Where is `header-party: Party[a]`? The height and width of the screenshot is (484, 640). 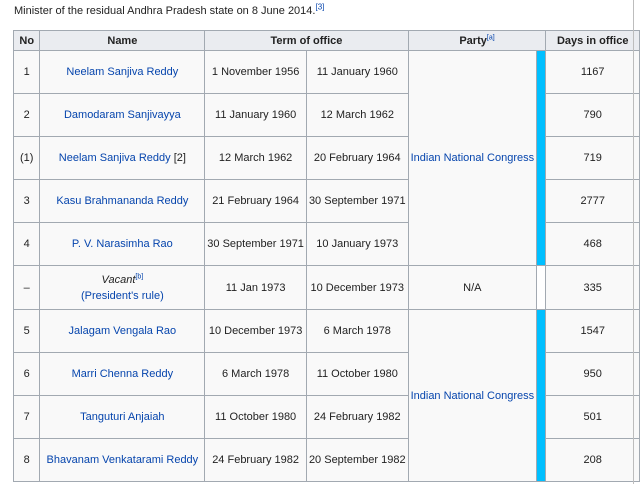
header-party: Party[a] is located at coordinates (477, 40).